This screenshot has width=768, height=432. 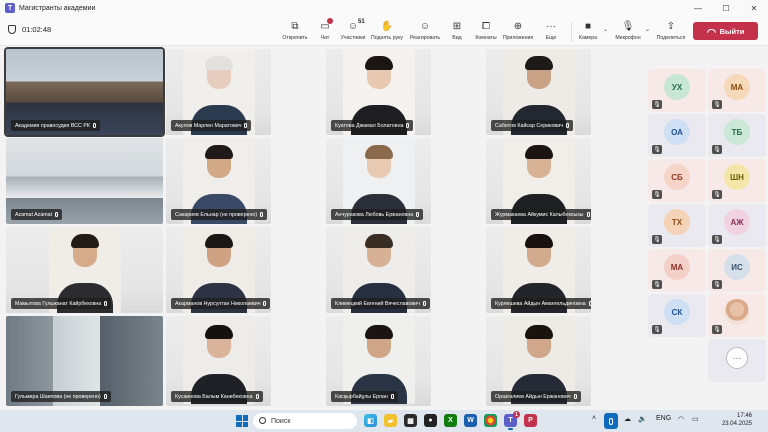 What do you see at coordinates (737, 267) in the screenshot?
I see `avatar-initials: ИС` at bounding box center [737, 267].